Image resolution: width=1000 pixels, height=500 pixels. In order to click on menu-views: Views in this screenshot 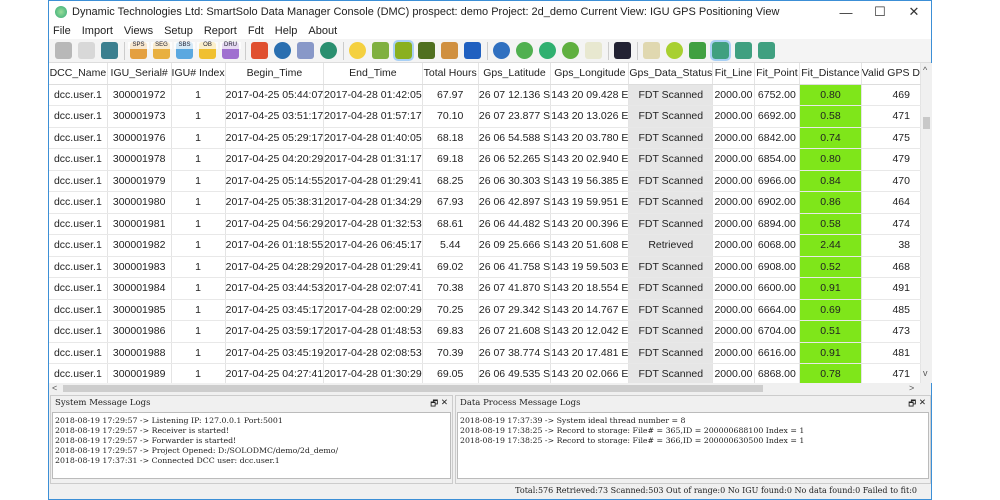, I will do `click(138, 31)`.